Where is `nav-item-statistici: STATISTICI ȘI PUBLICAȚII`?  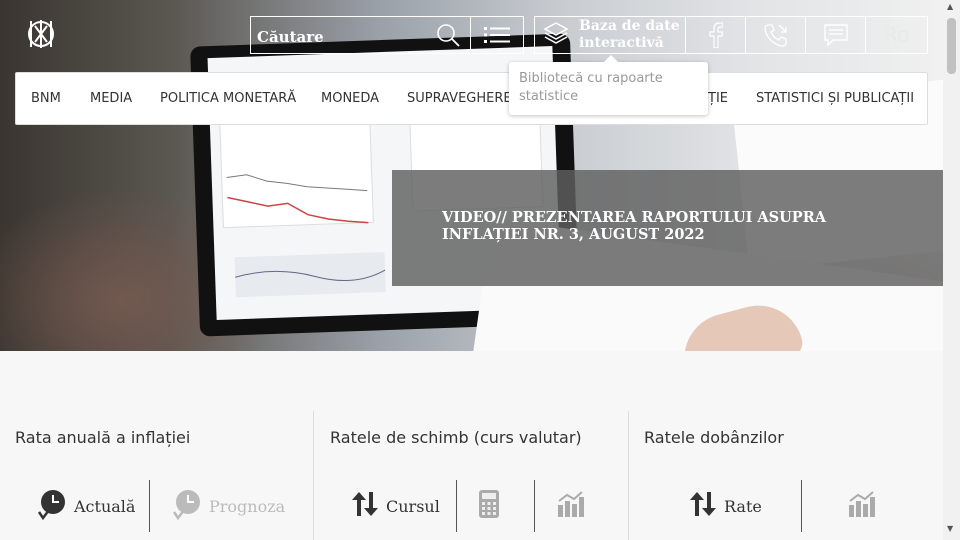 nav-item-statistici: STATISTICI ȘI PUBLICAȚII is located at coordinates (835, 98).